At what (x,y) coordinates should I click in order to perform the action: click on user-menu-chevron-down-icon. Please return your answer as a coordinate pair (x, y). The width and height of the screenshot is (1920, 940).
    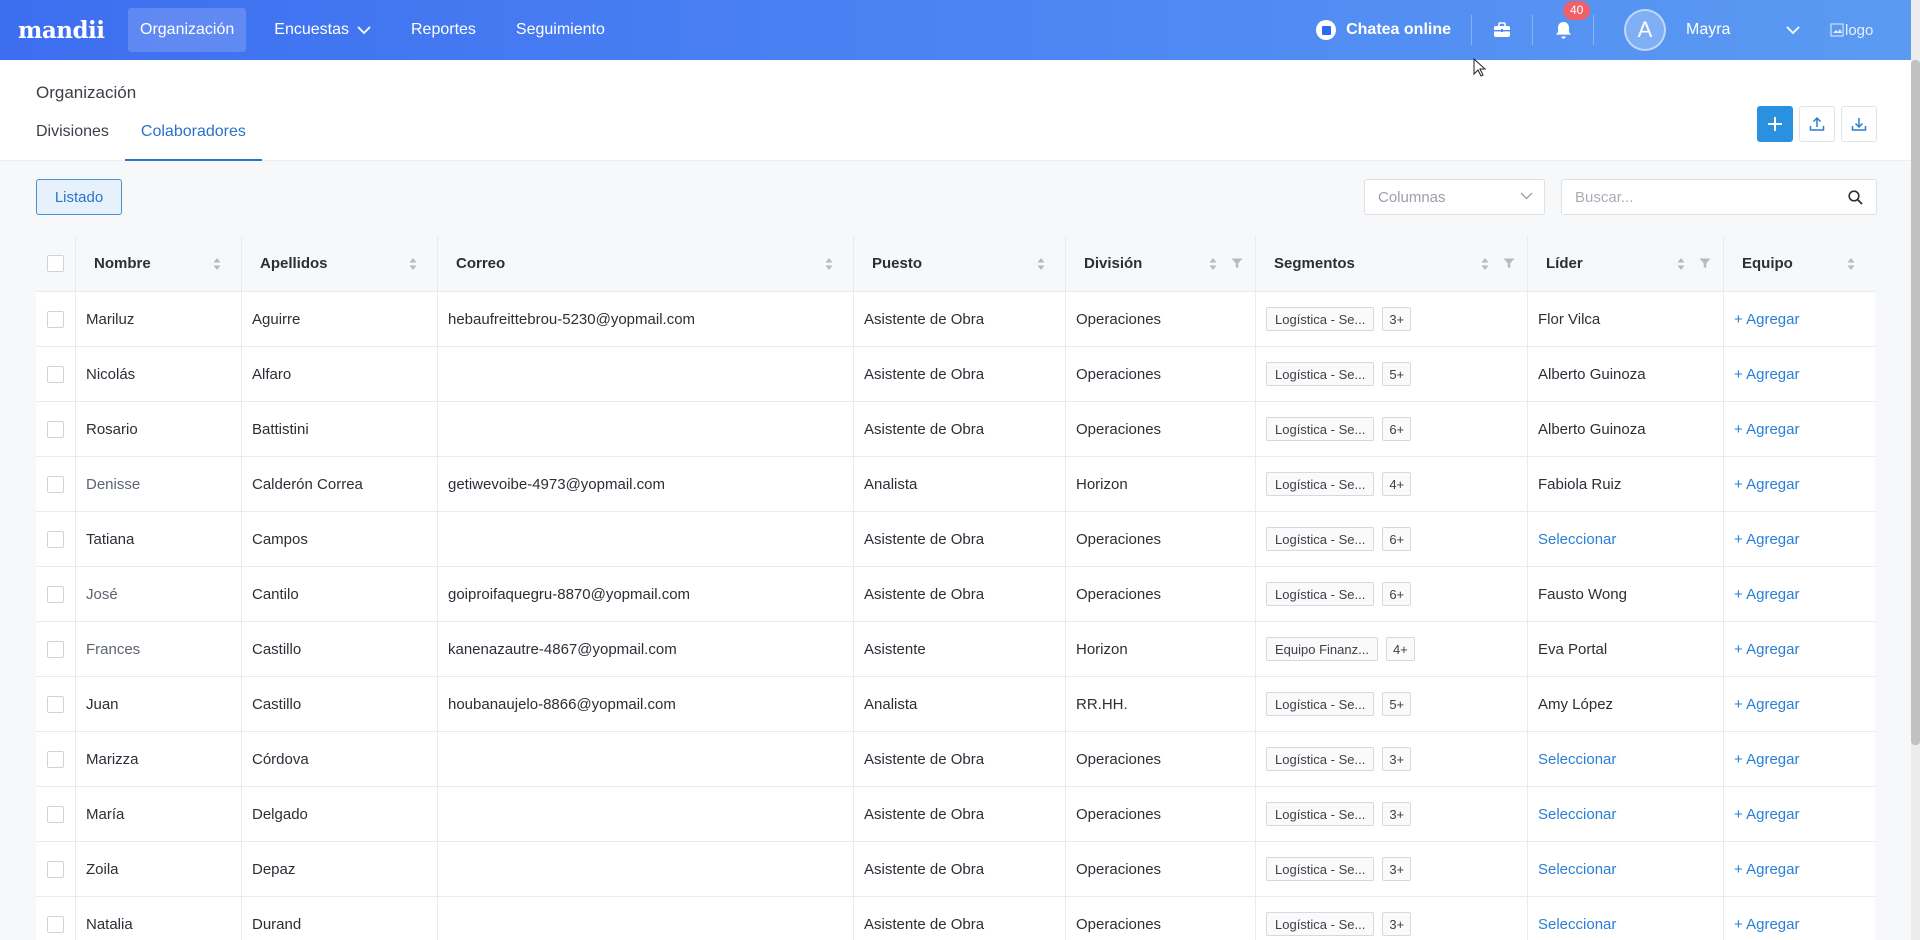
    Looking at the image, I should click on (1793, 30).